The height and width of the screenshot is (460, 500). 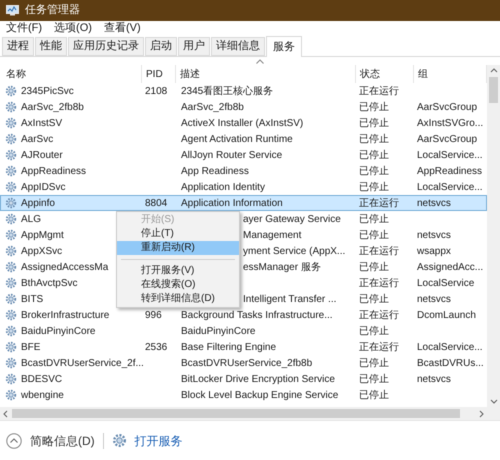 What do you see at coordinates (178, 248) in the screenshot?
I see `menu-item: 重新启动(R)` at bounding box center [178, 248].